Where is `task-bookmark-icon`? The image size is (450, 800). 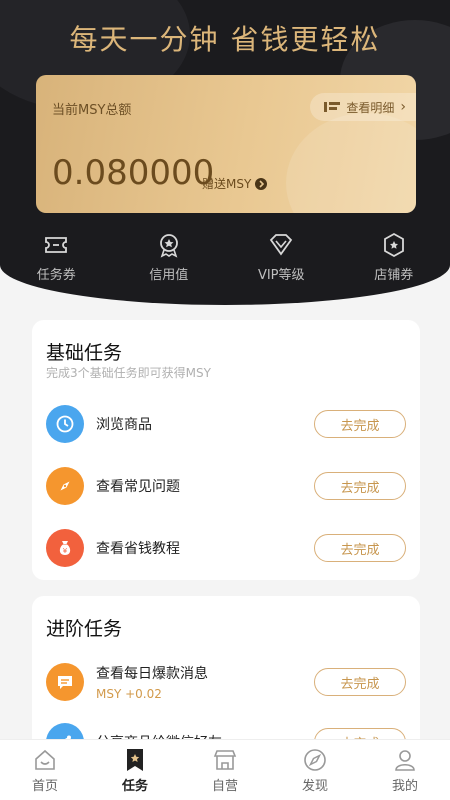
task-bookmark-icon is located at coordinates (135, 759).